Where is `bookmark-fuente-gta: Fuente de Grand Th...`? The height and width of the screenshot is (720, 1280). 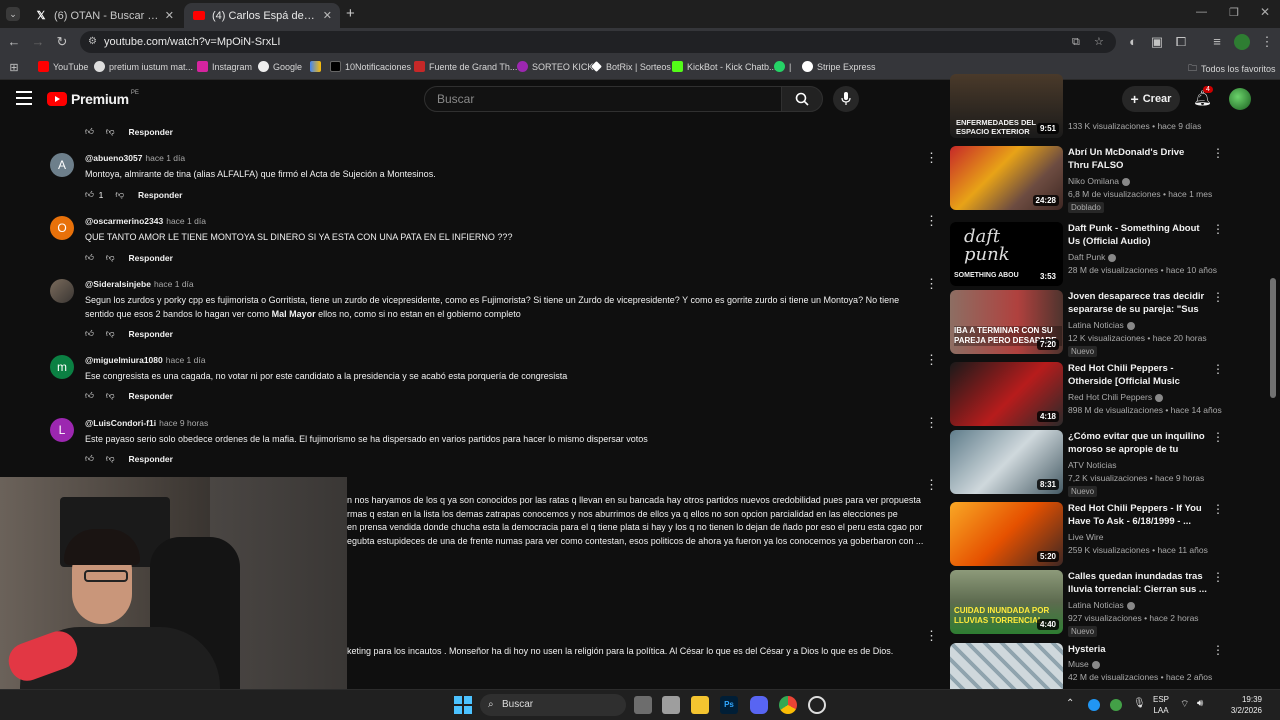
bookmark-fuente-gta: Fuente de Grand Th... is located at coordinates (465, 66).